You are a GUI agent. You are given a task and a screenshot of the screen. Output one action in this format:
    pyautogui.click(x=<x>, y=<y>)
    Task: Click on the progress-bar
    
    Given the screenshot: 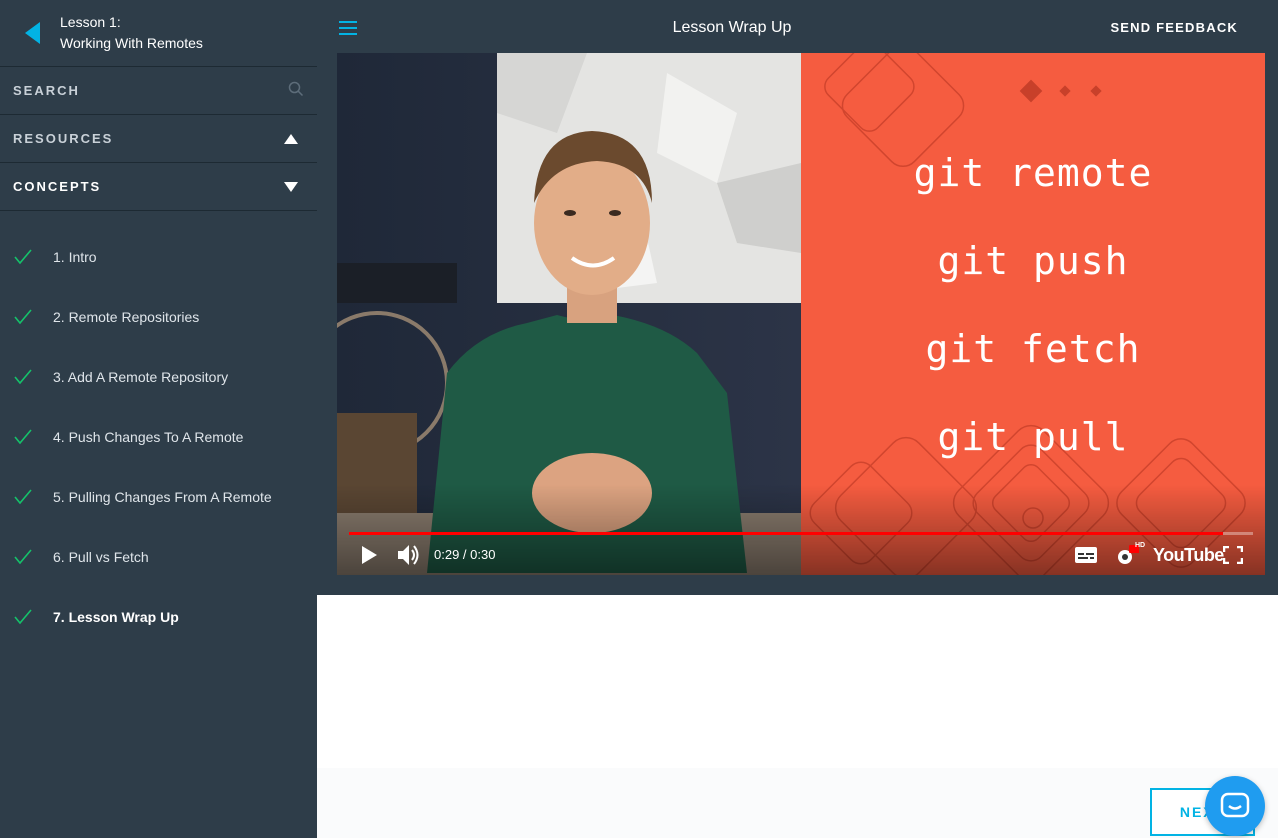 What is the action you would take?
    pyautogui.click(x=801, y=533)
    